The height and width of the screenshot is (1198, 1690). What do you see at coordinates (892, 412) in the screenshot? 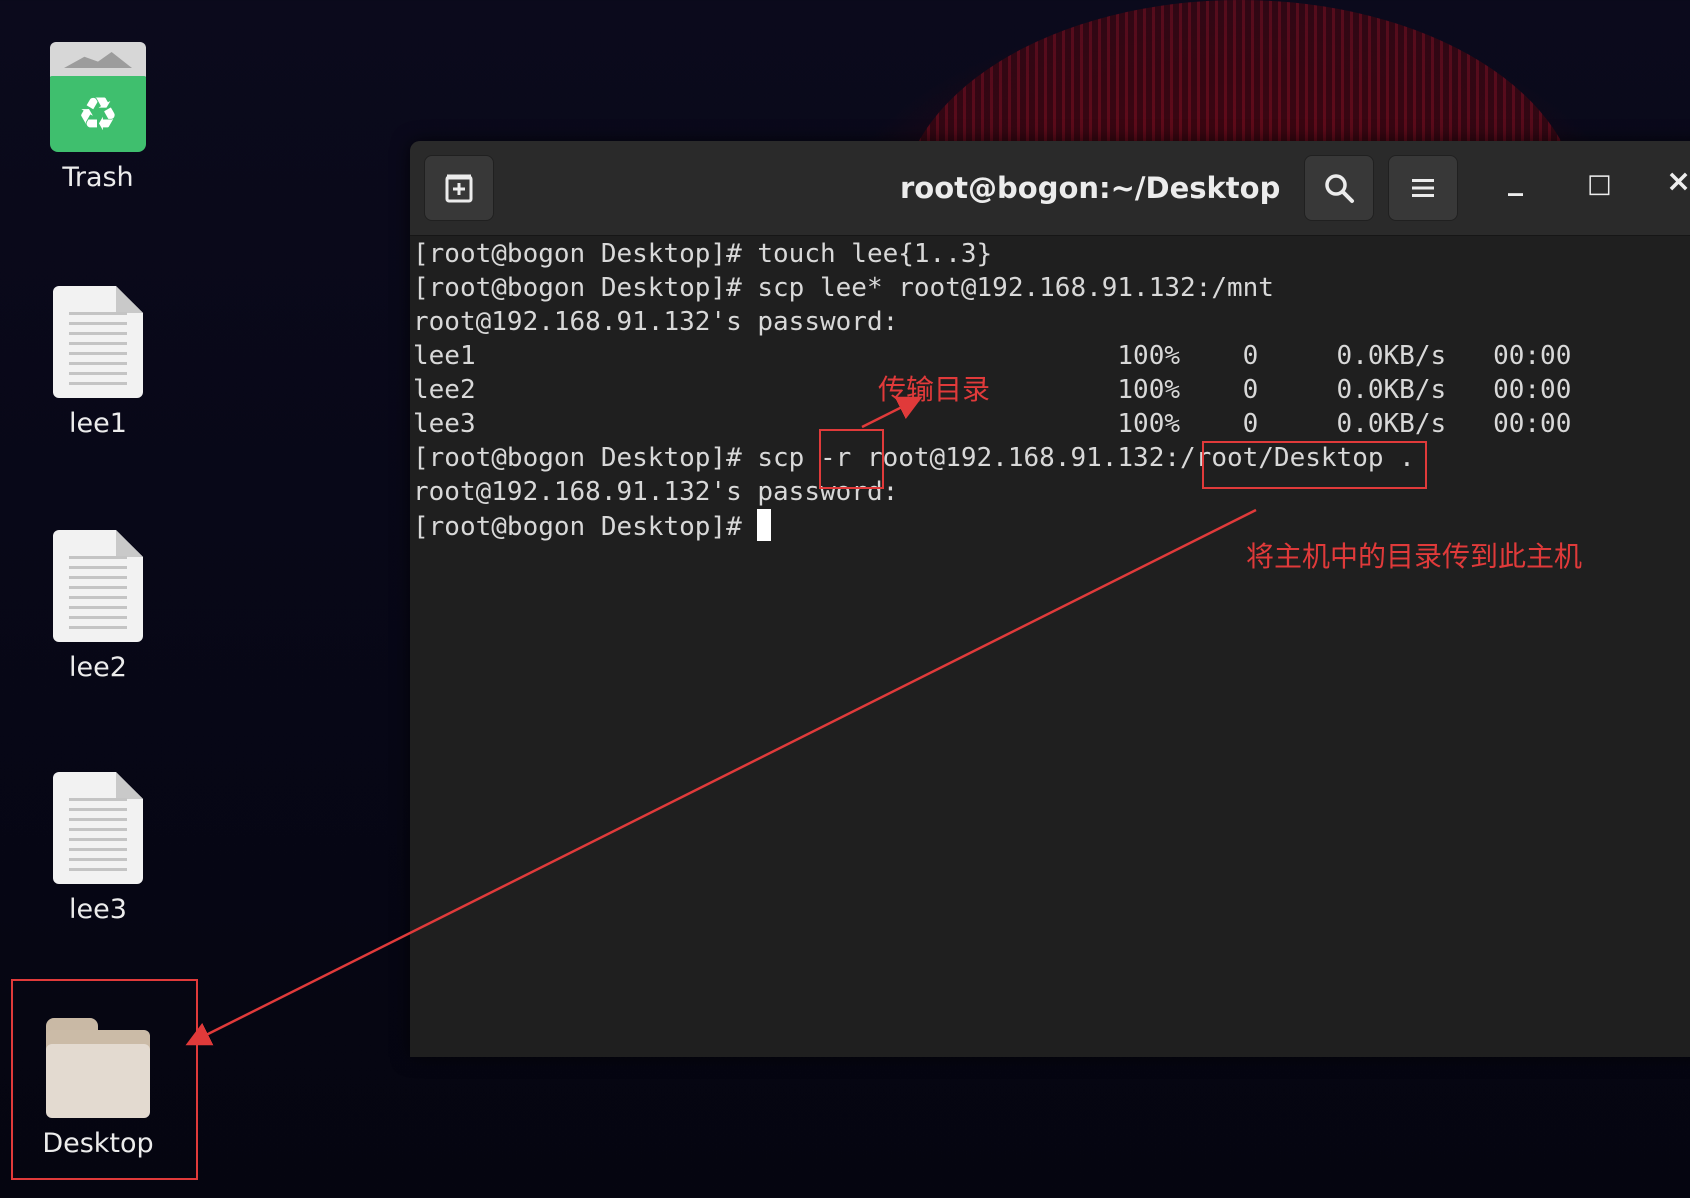
I see `arrow-to-transfer-label` at bounding box center [892, 412].